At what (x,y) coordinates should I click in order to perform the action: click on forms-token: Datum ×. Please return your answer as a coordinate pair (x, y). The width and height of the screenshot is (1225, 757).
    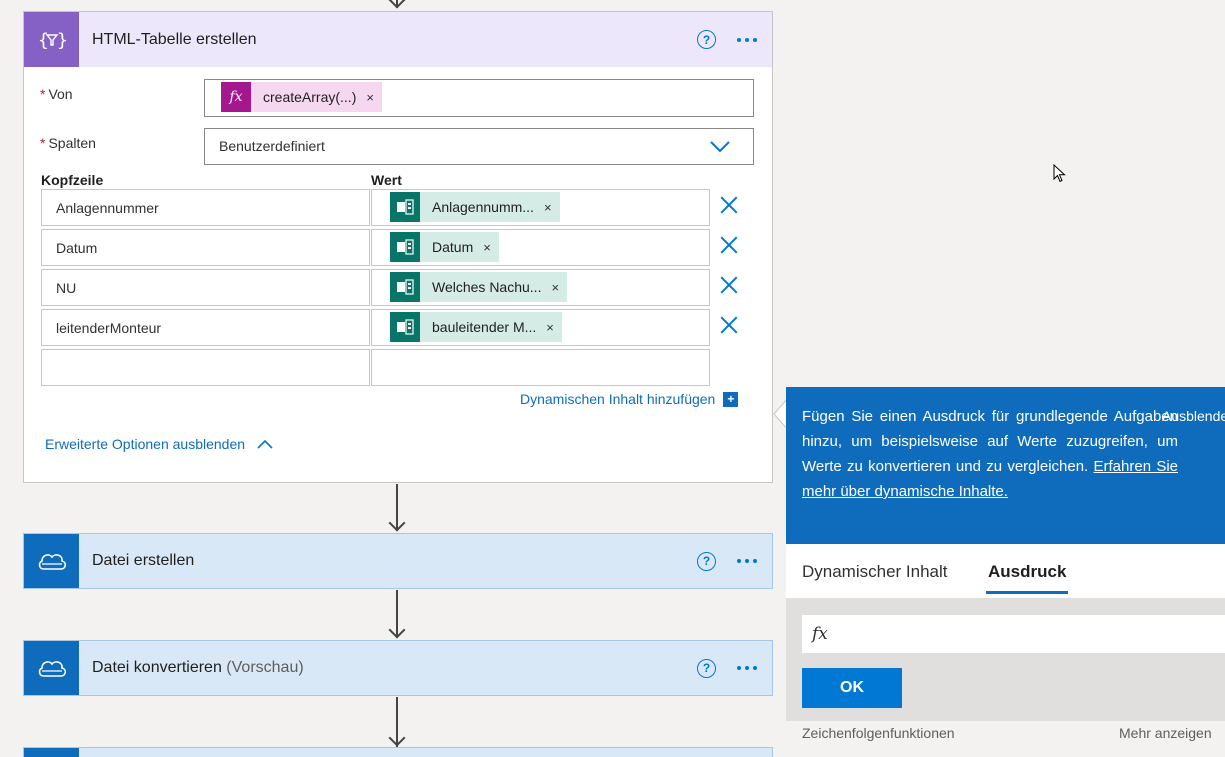
    Looking at the image, I should click on (444, 247).